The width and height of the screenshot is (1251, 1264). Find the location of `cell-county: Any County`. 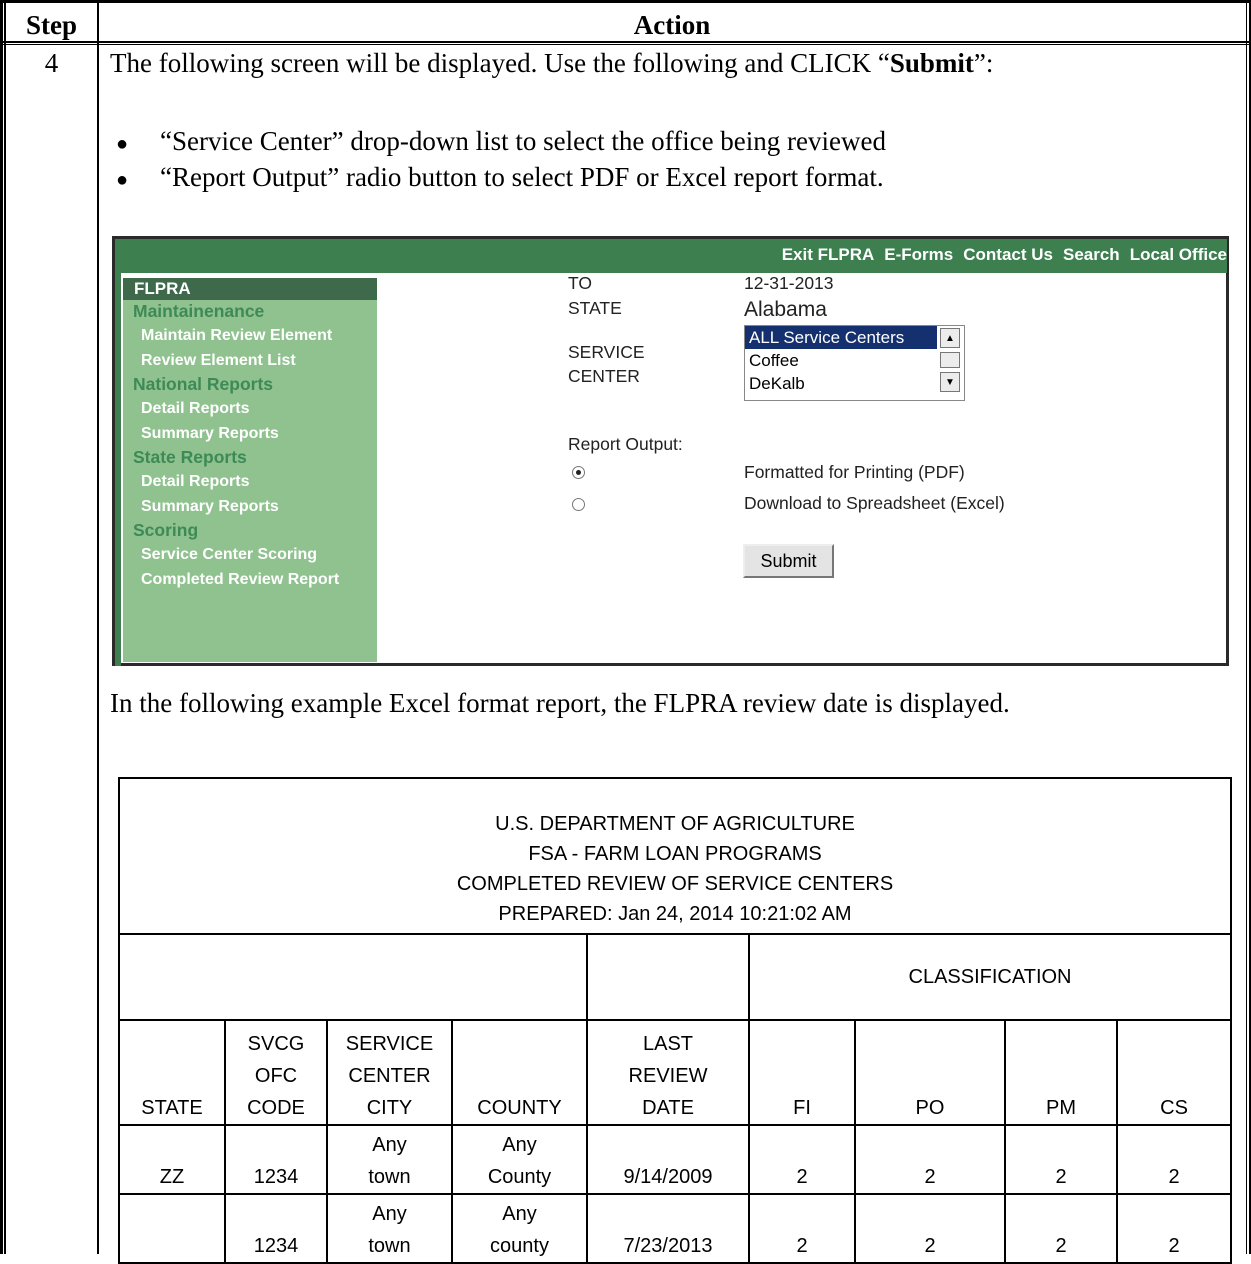

cell-county: Any County is located at coordinates (519, 1159).